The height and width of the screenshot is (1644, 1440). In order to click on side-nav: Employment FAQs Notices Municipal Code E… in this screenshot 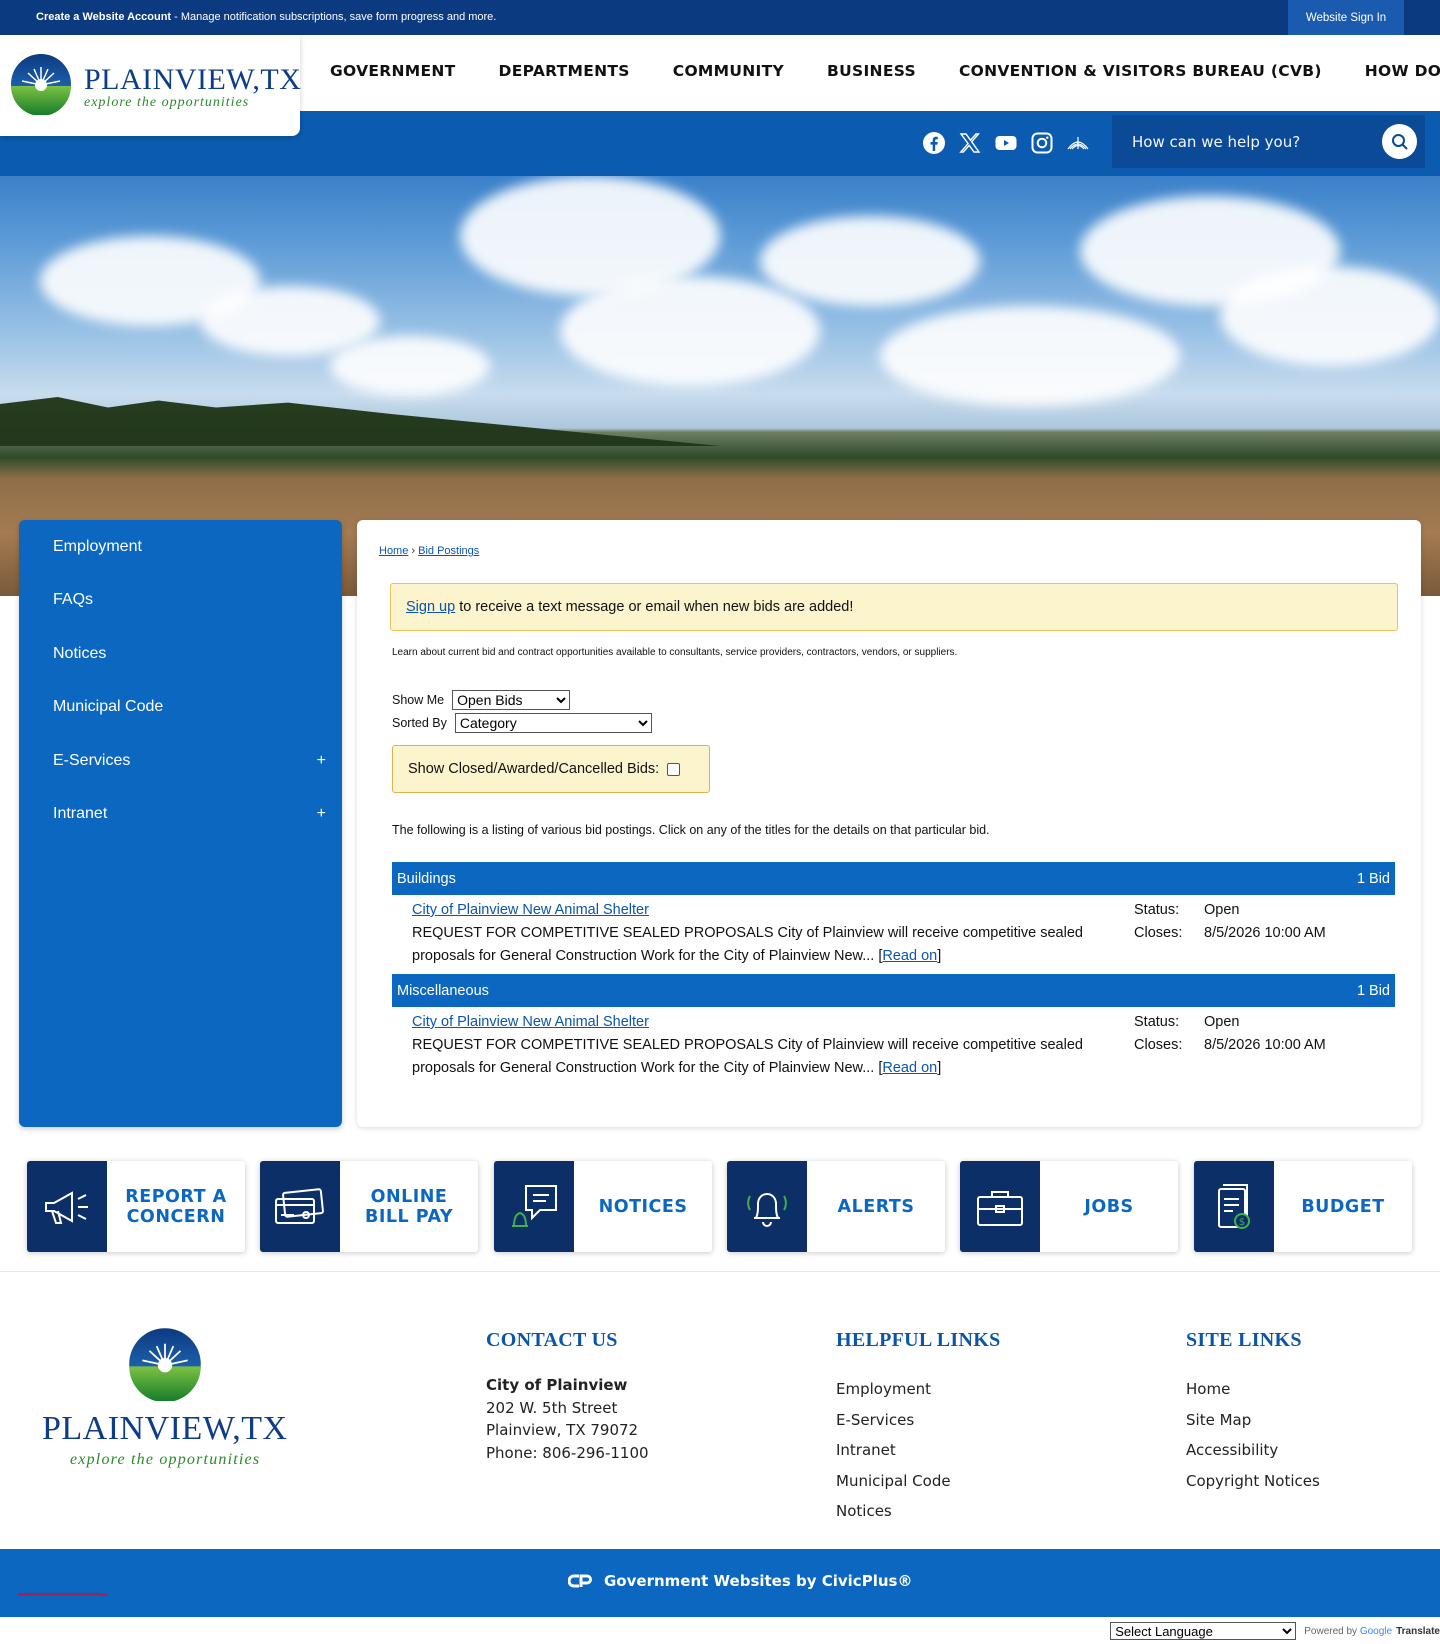, I will do `click(180, 823)`.